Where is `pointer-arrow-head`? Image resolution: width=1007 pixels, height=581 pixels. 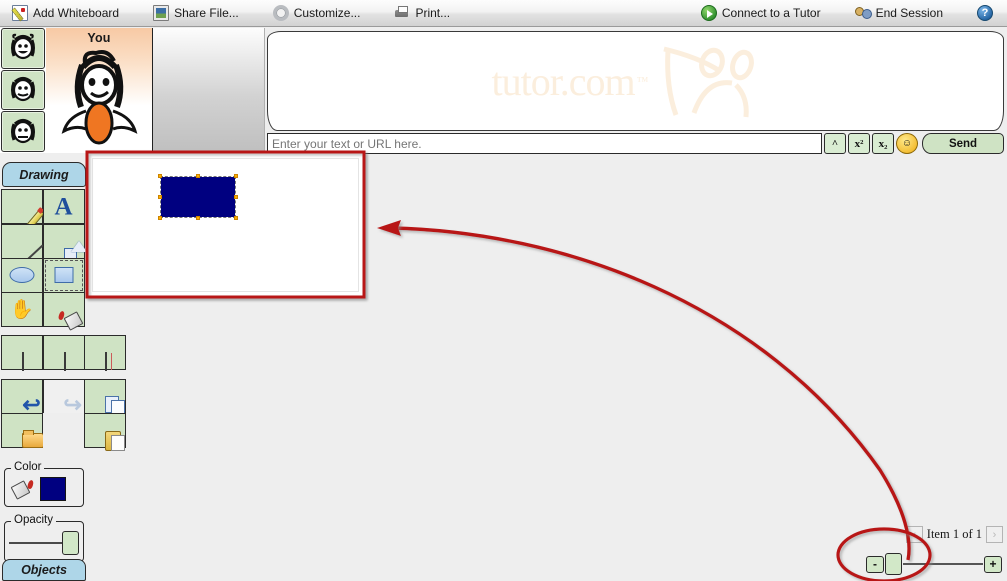 pointer-arrow-head is located at coordinates (389, 228).